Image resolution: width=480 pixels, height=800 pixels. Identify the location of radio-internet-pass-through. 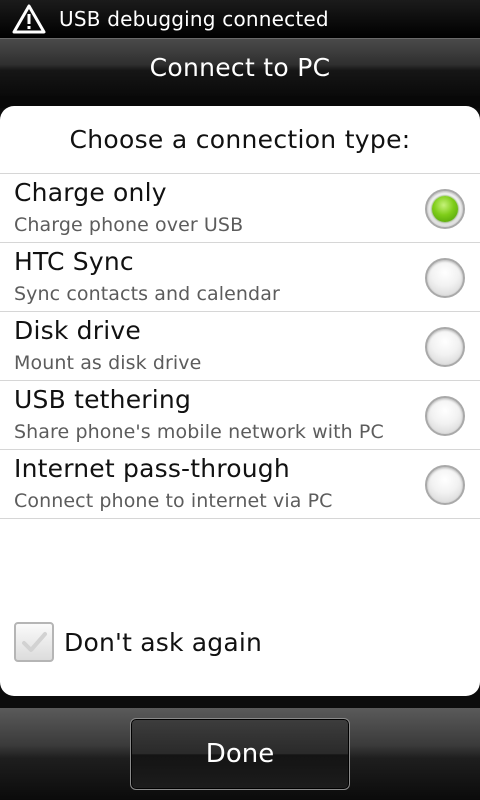
(445, 485).